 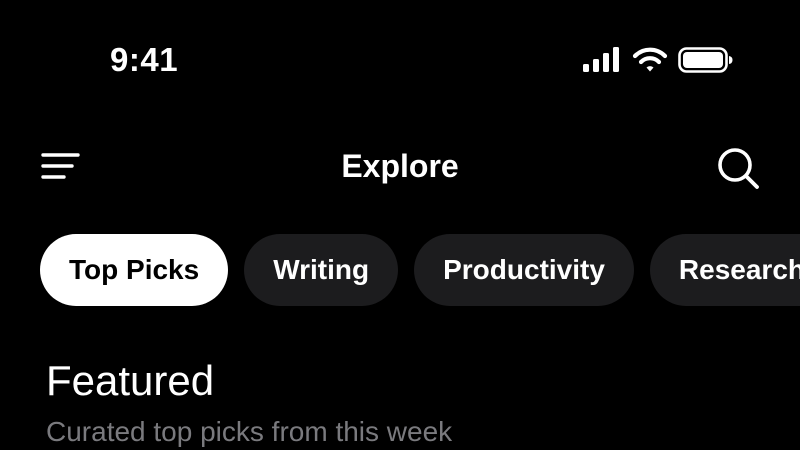 What do you see at coordinates (249, 431) in the screenshot?
I see `featured-subtitle: Curated top picks from this week` at bounding box center [249, 431].